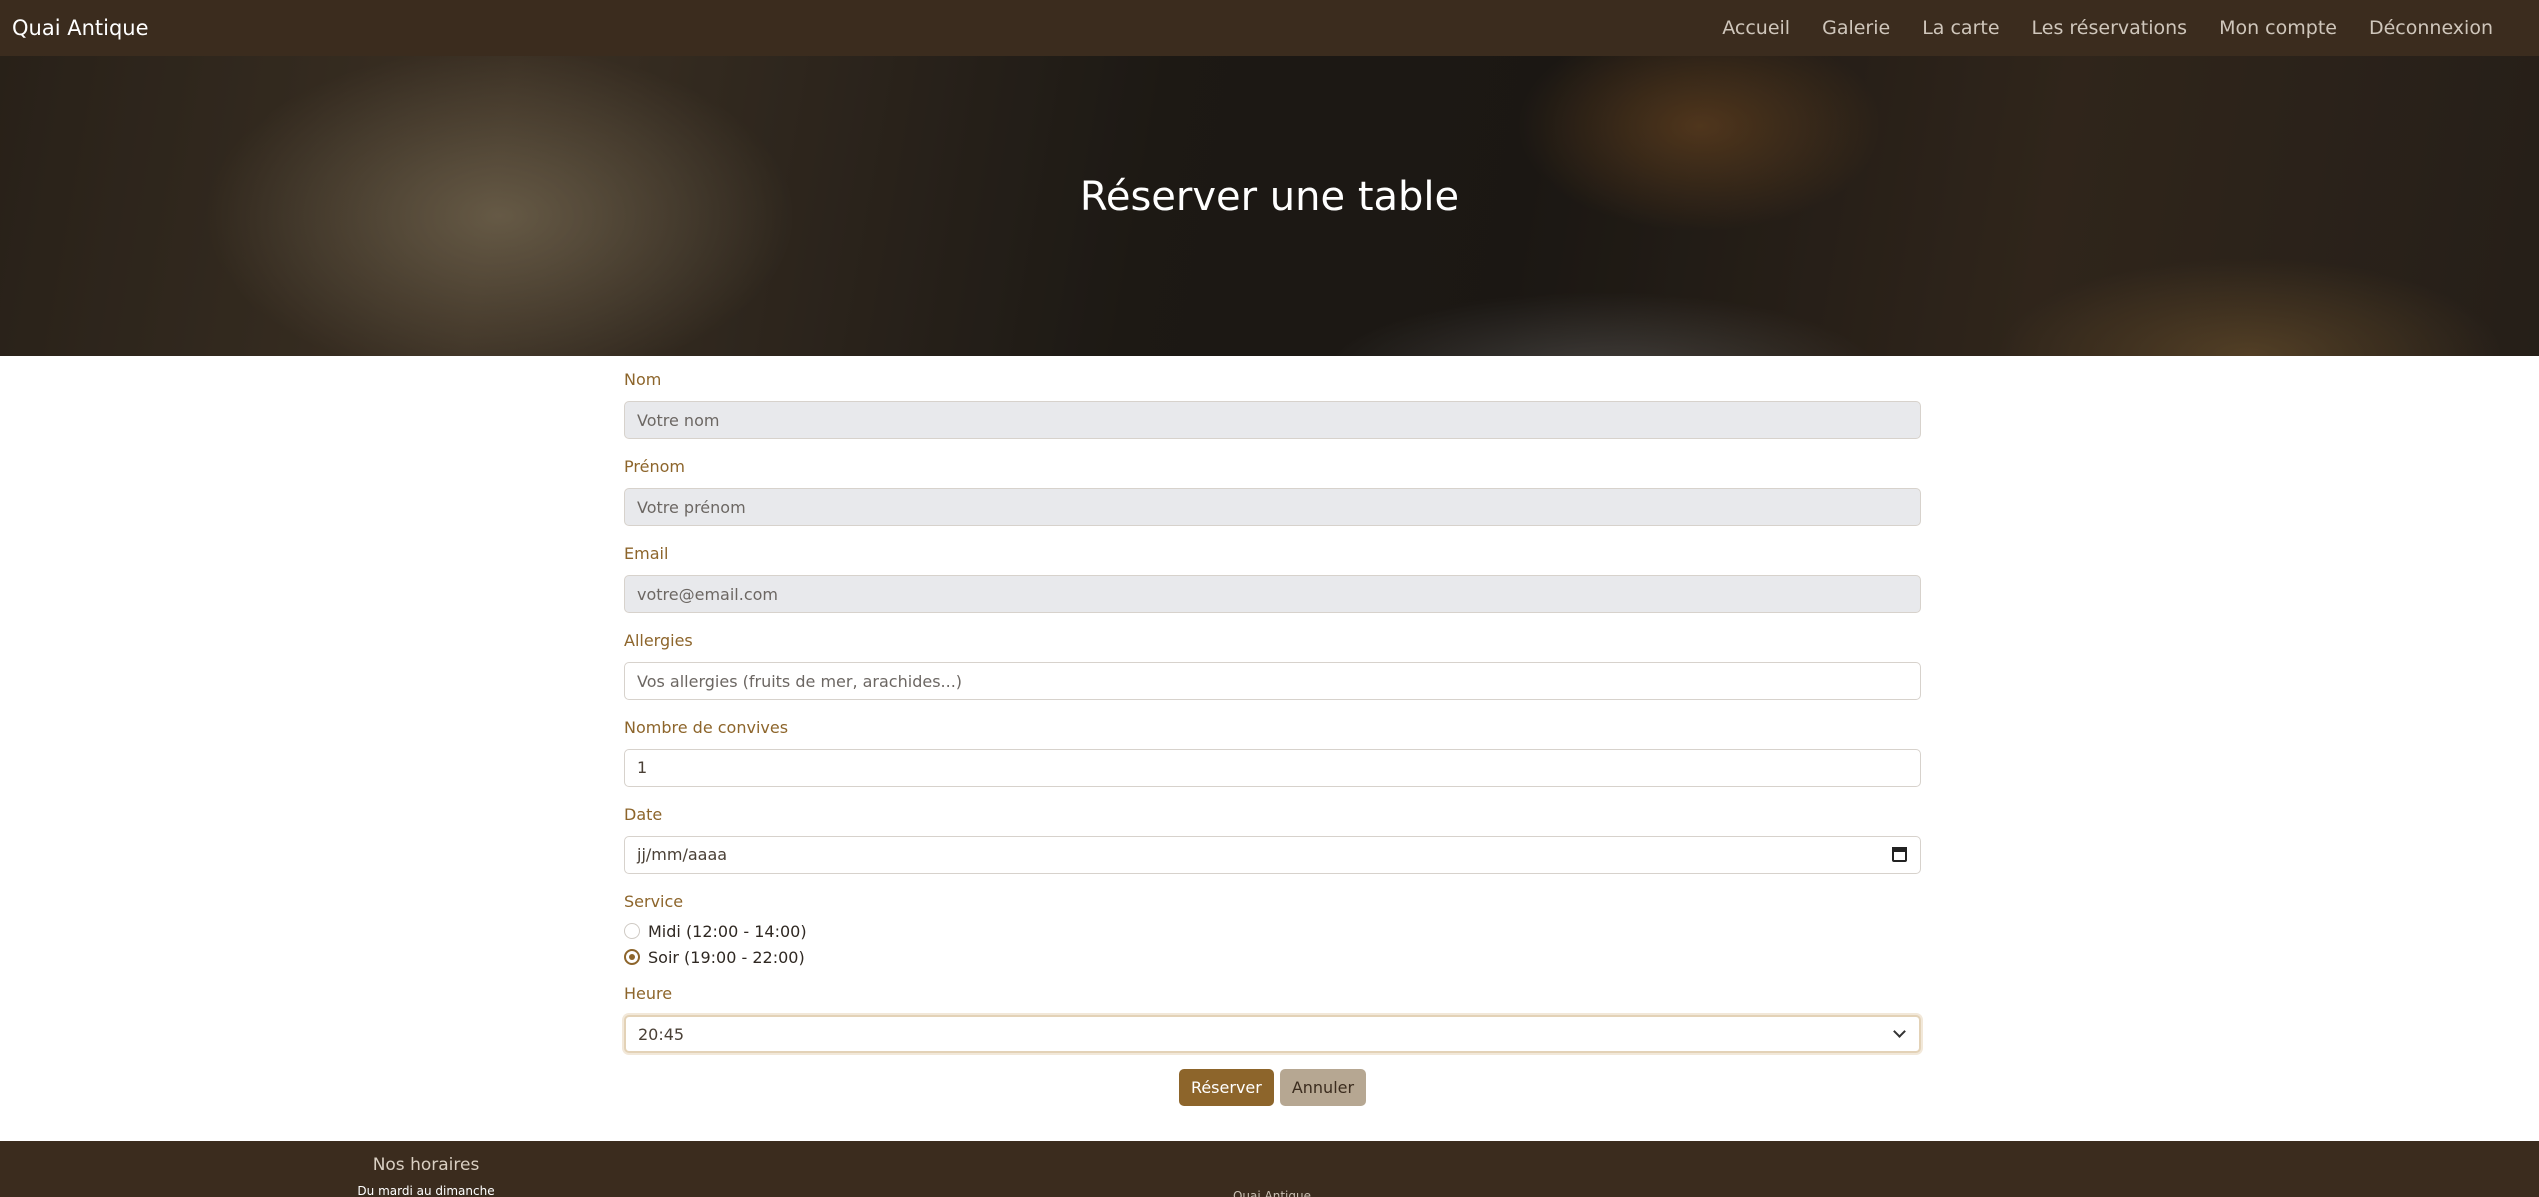 This screenshot has width=2539, height=1197. What do you see at coordinates (648, 993) in the screenshot?
I see `heure-label: Heure` at bounding box center [648, 993].